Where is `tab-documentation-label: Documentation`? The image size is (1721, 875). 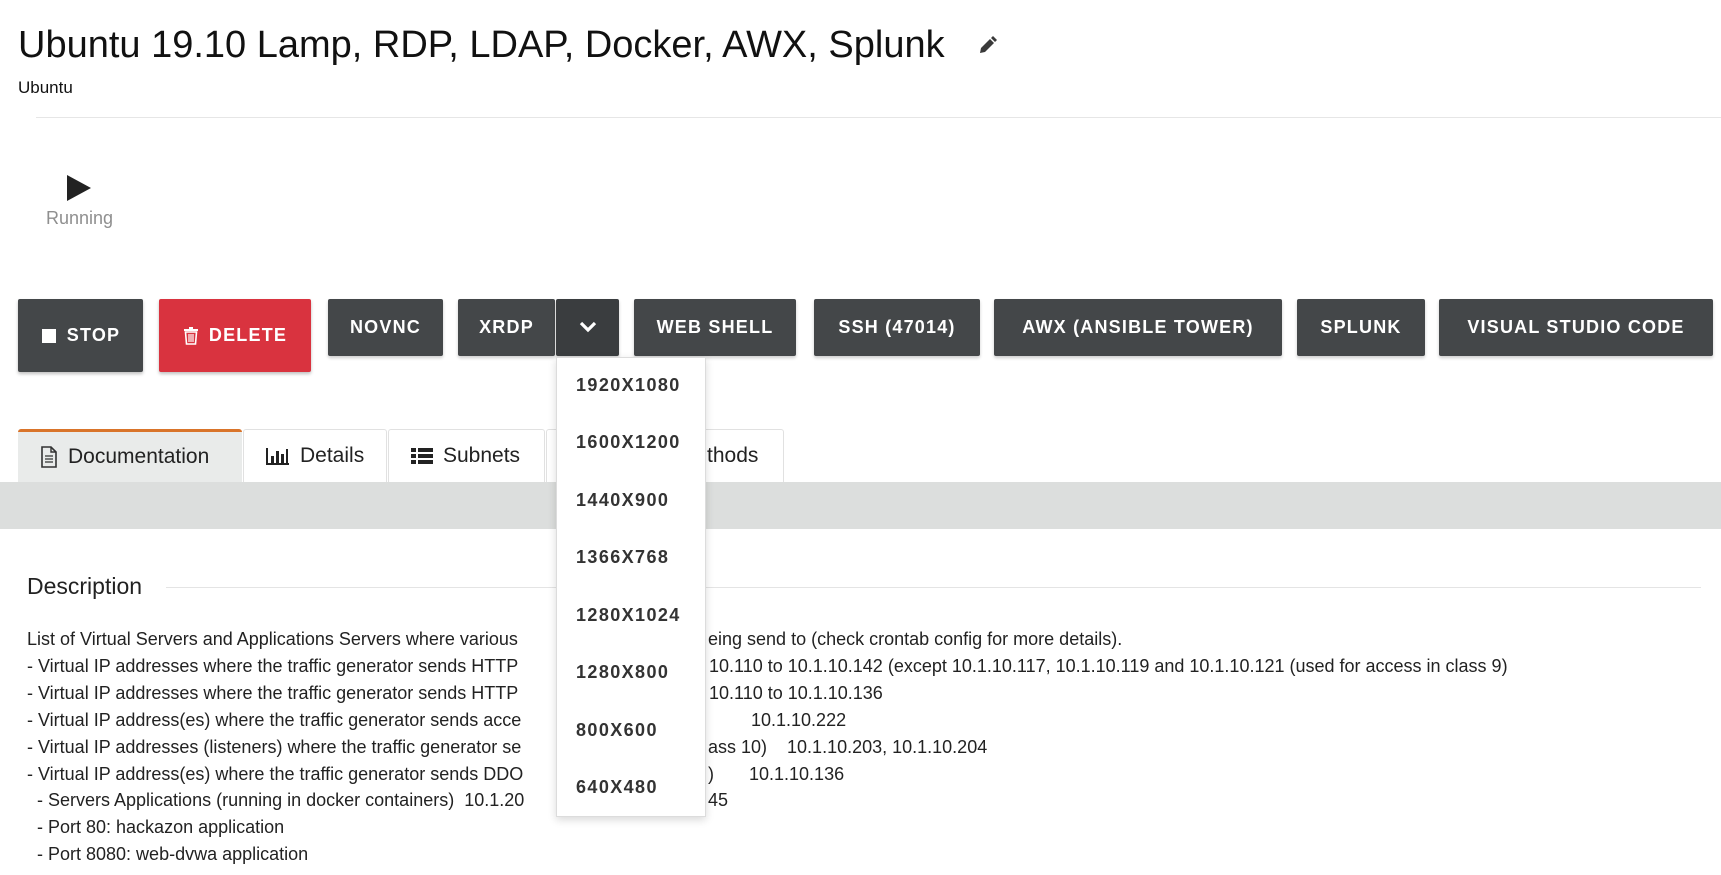 tab-documentation-label: Documentation is located at coordinates (139, 456).